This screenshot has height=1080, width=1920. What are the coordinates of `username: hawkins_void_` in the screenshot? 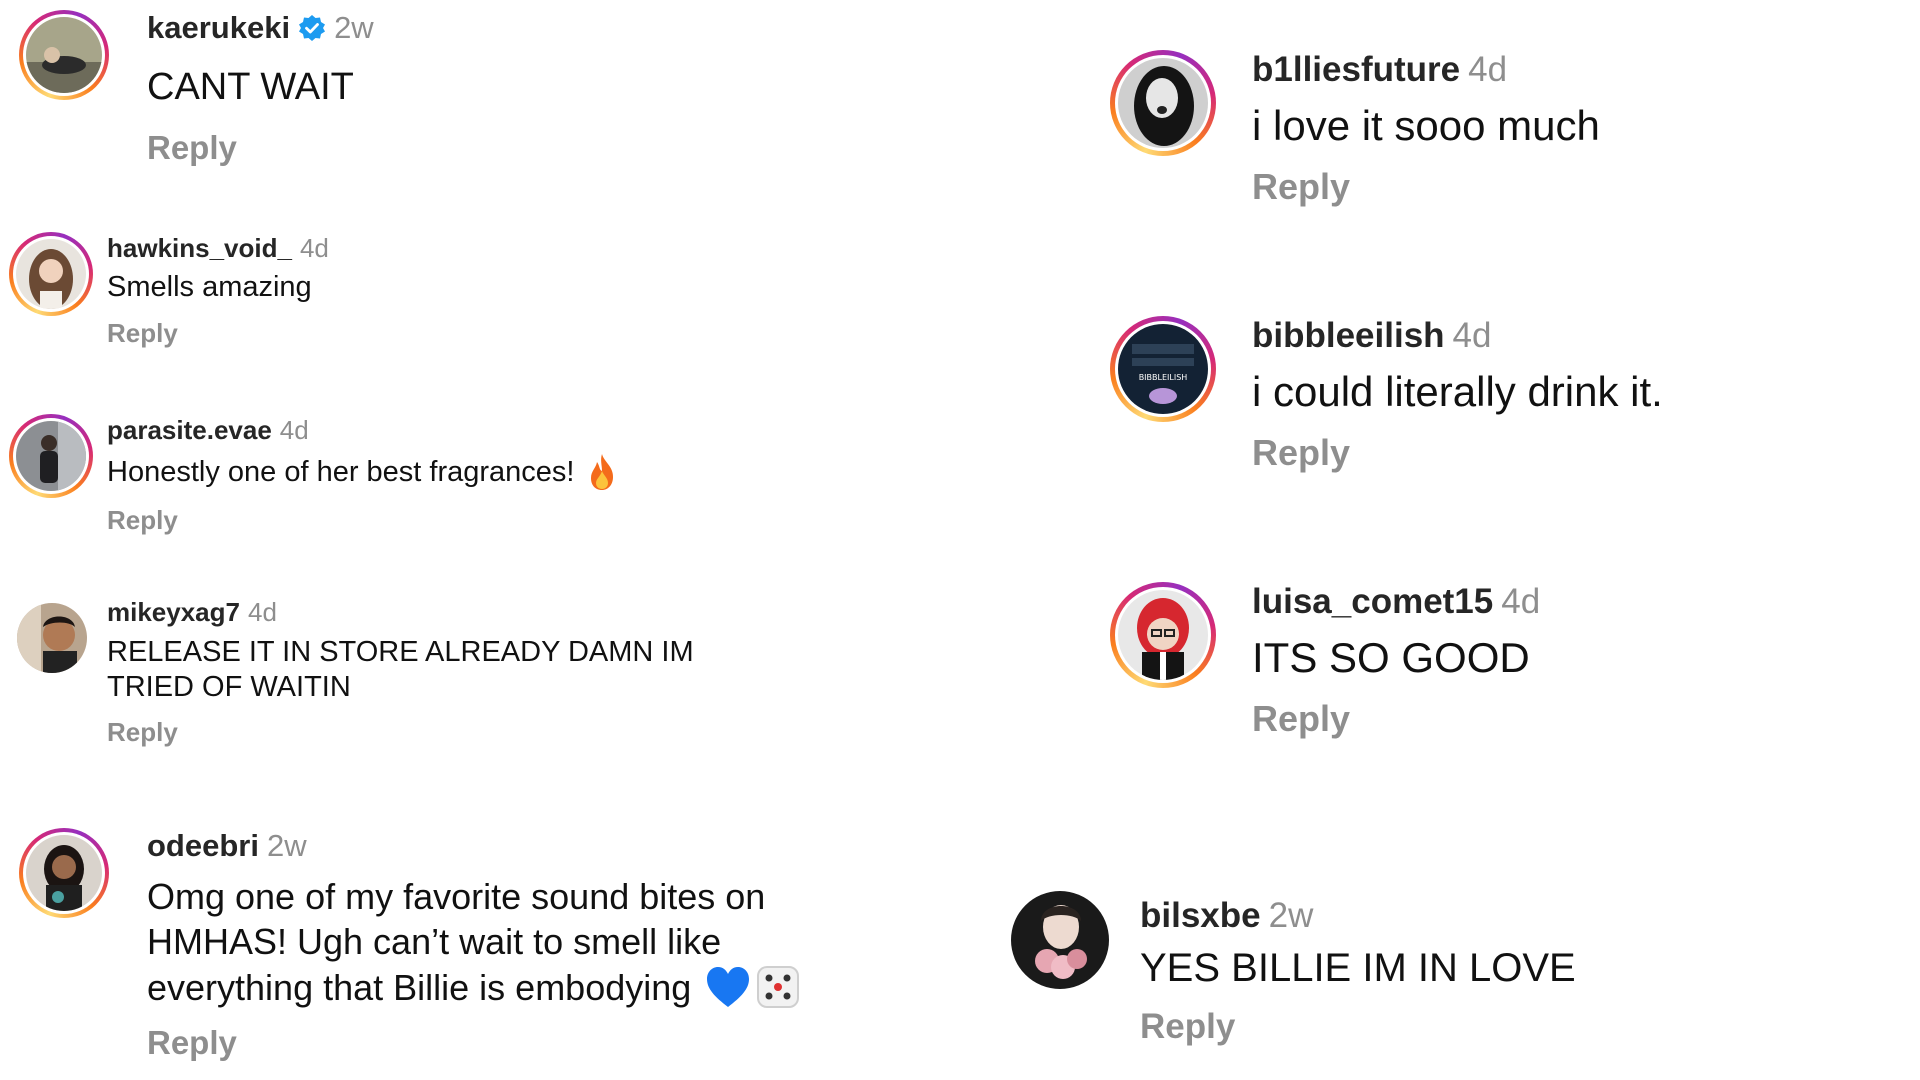 It's located at (199, 248).